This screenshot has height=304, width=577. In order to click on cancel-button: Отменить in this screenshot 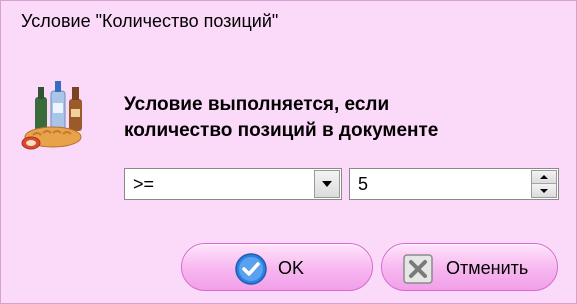, I will do `click(469, 267)`.